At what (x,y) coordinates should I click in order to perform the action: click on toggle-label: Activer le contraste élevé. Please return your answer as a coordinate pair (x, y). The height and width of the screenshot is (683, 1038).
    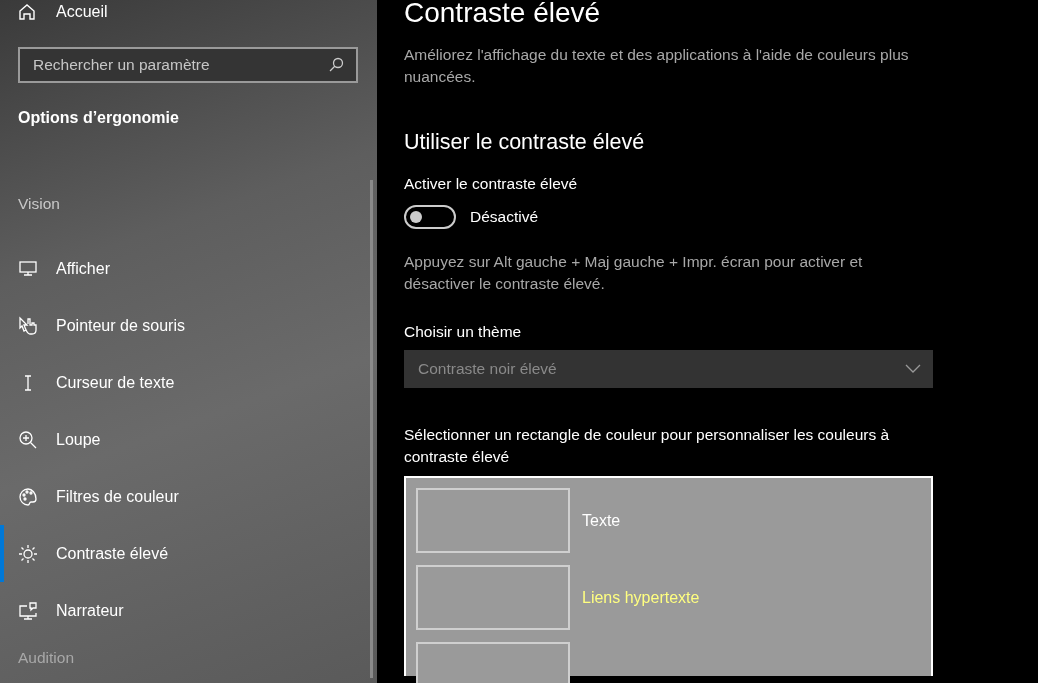
    Looking at the image, I should click on (491, 184).